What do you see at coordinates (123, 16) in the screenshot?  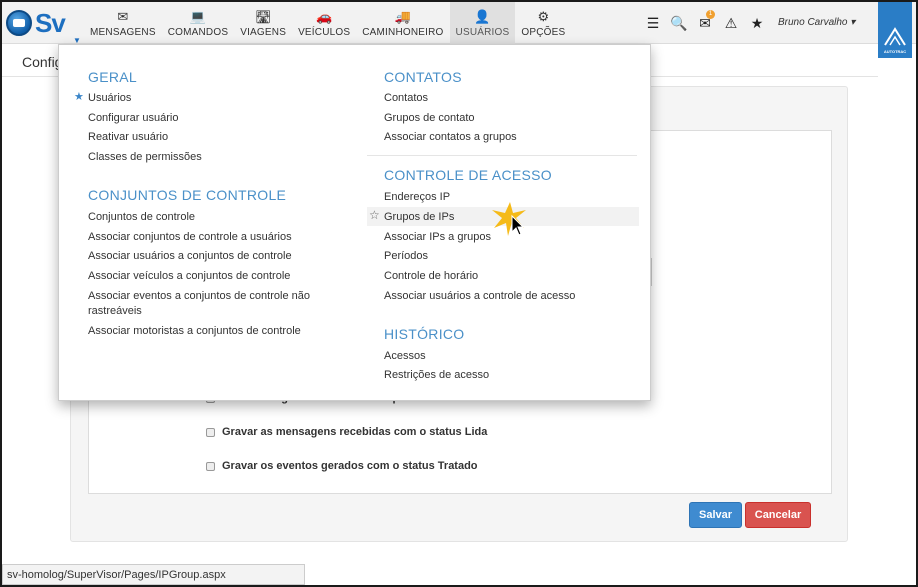 I see `envelope-icon: ✉` at bounding box center [123, 16].